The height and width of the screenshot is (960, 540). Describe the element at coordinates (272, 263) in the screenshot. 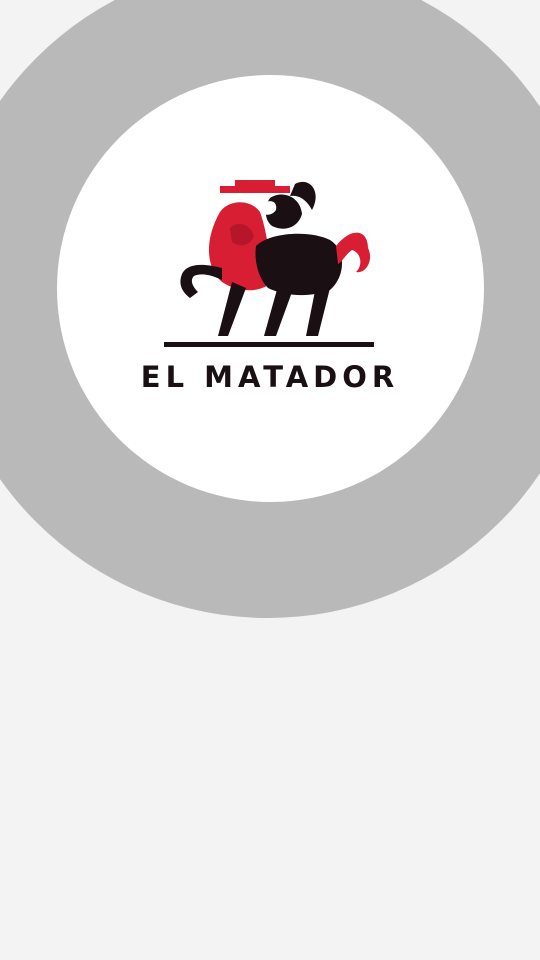

I see `bull-with-red-cape-icon` at that location.